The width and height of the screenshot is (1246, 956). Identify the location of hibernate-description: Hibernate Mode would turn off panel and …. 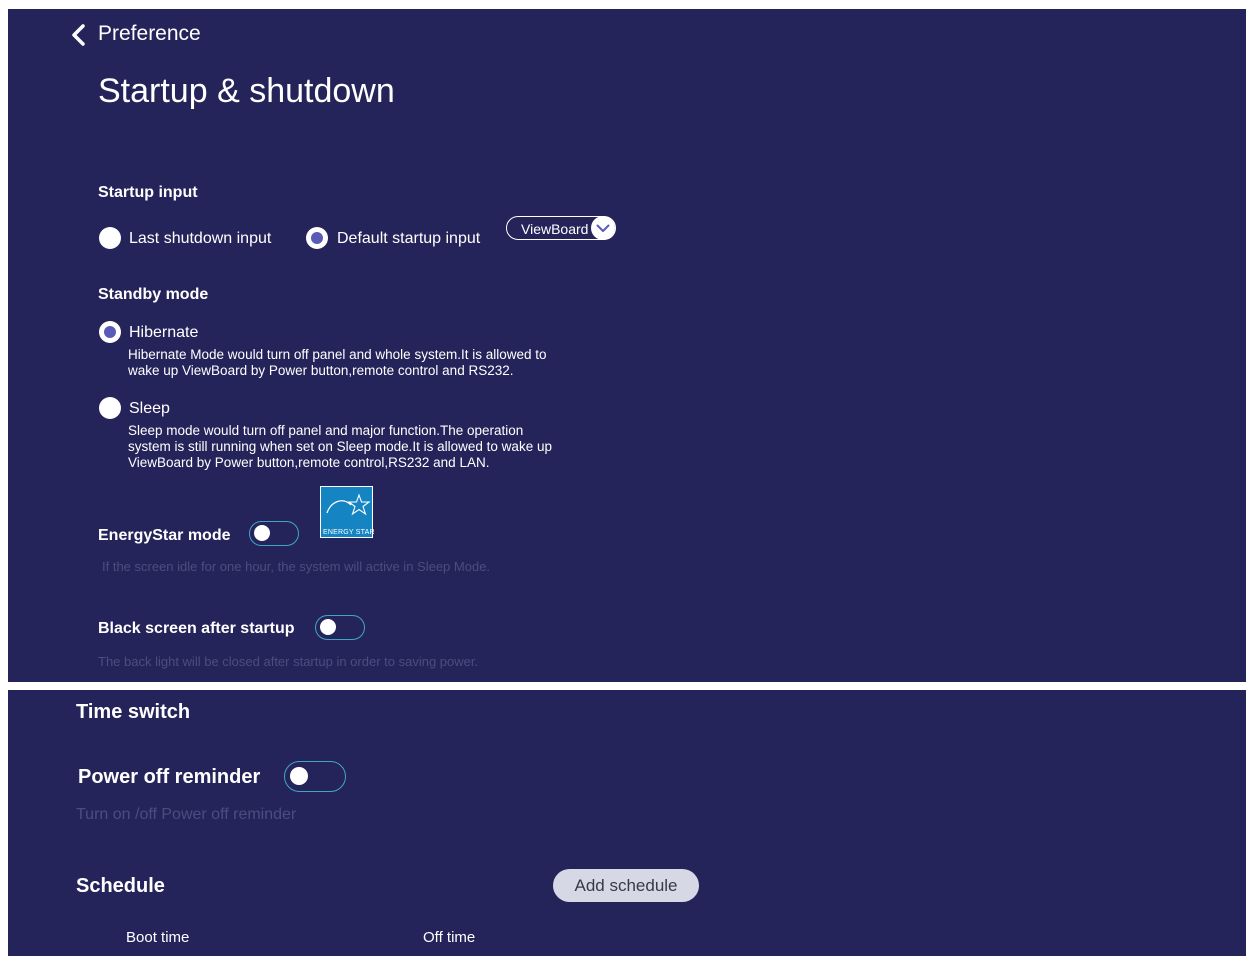
(337, 363).